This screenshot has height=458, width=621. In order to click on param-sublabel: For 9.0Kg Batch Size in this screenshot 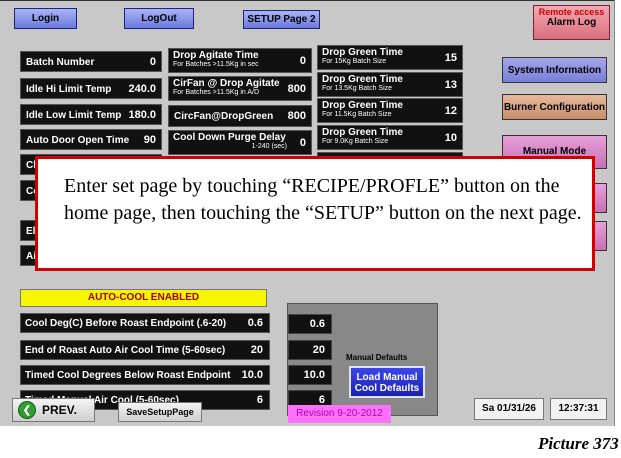, I will do `click(355, 141)`.